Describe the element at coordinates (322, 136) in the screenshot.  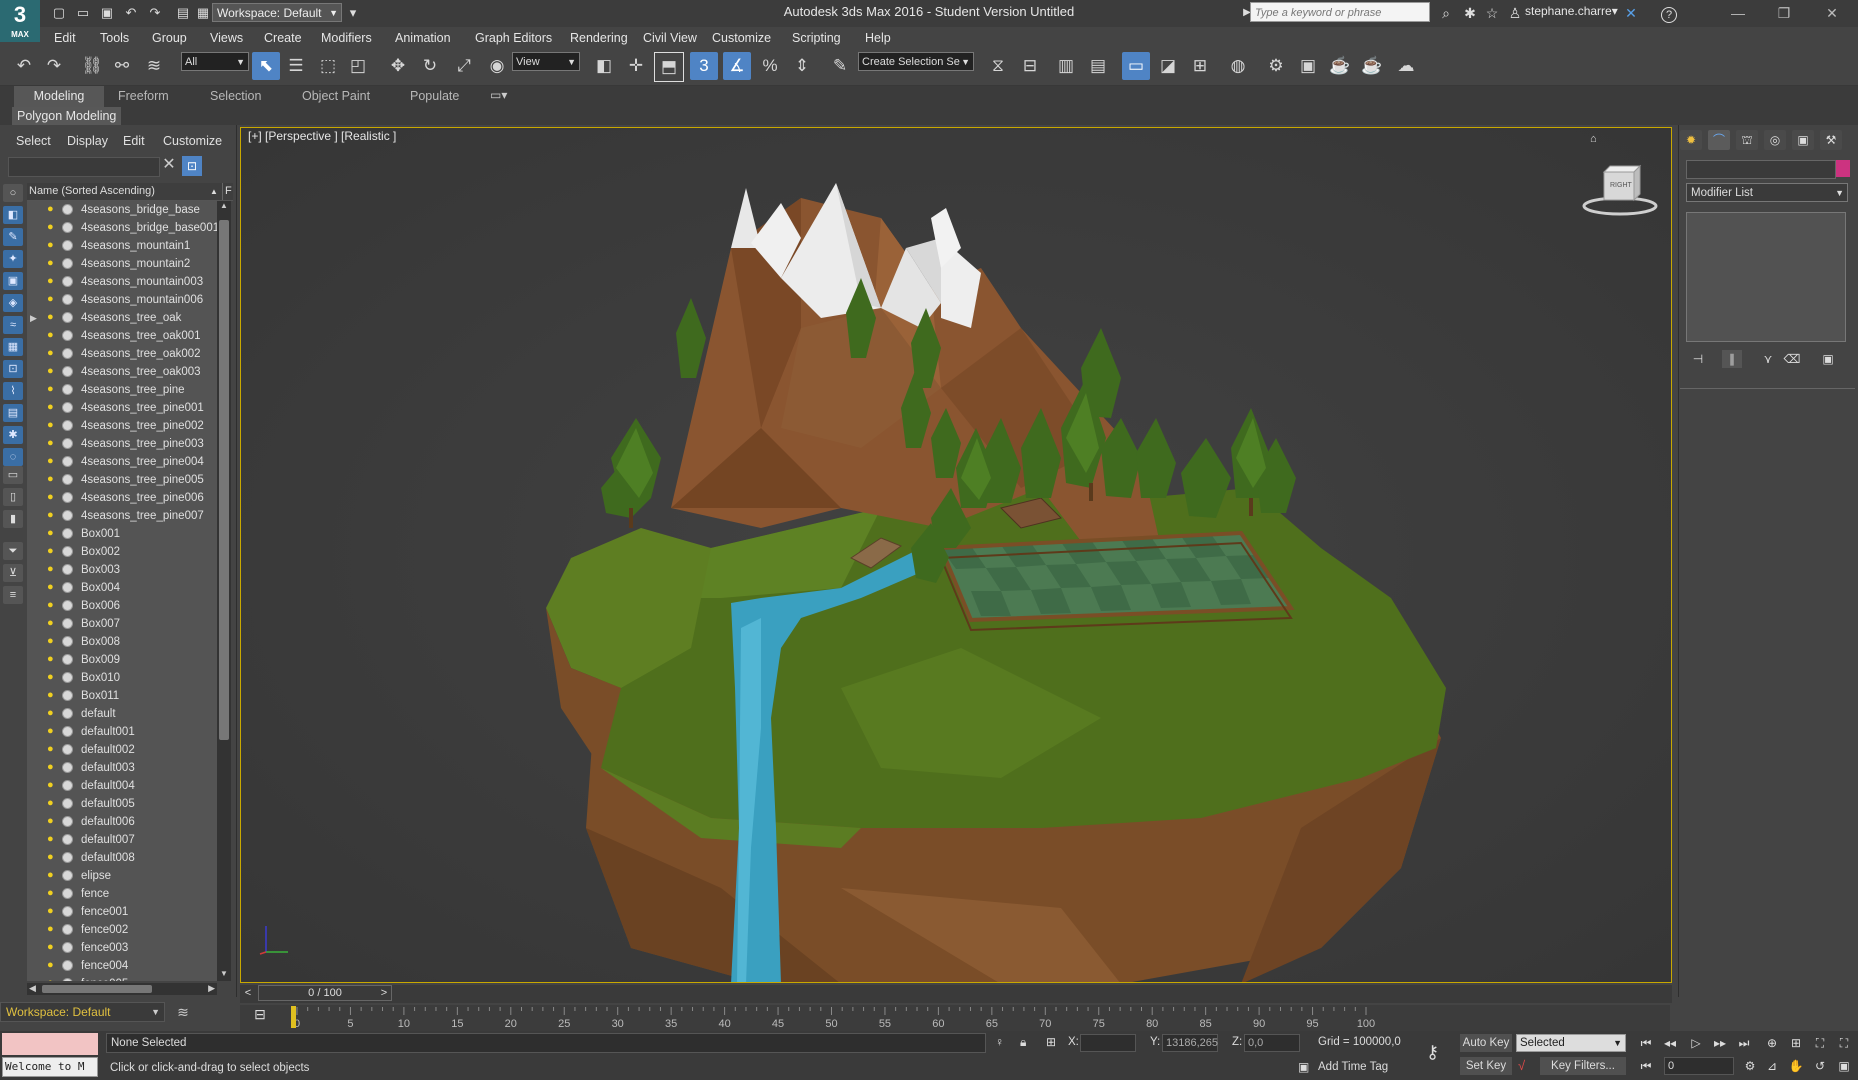
I see `viewport-label-menu: [+] [Perspective ] [Realistic ]` at that location.